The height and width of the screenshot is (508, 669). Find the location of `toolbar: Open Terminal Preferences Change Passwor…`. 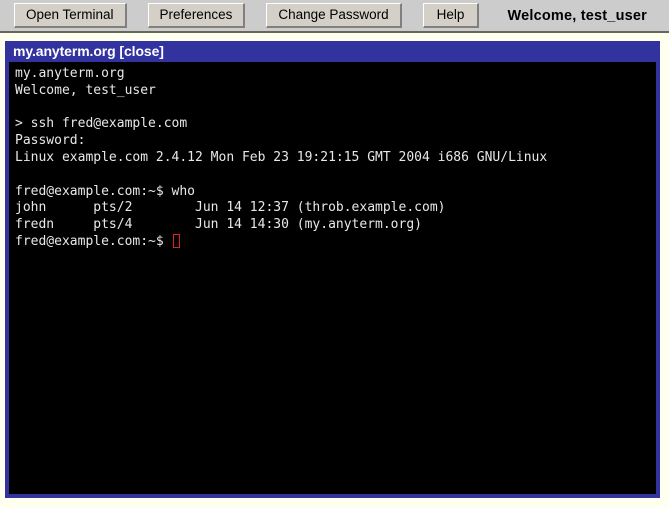

toolbar: Open Terminal Preferences Change Passwor… is located at coordinates (334, 16).